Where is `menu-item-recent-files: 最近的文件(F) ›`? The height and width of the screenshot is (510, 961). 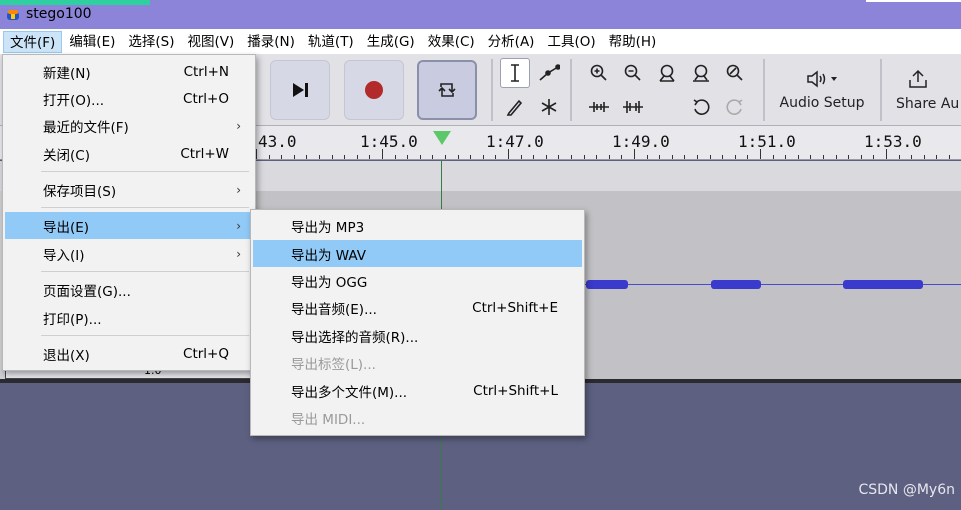 menu-item-recent-files: 最近的文件(F) › is located at coordinates (129, 125).